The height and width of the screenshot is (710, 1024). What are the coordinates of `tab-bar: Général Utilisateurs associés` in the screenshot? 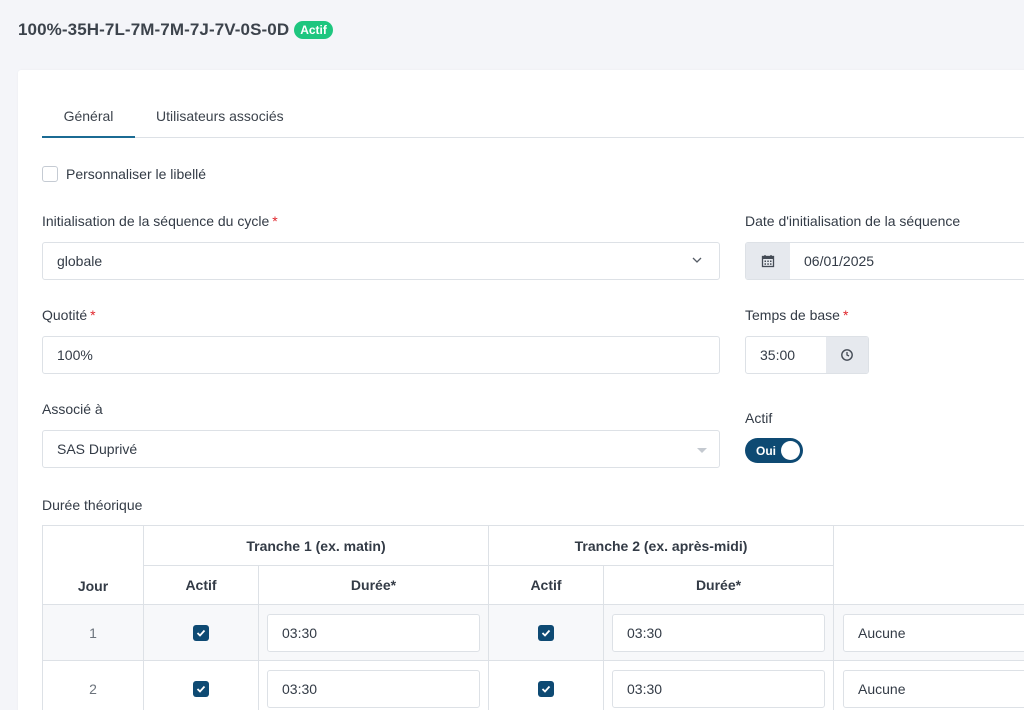 It's located at (533, 116).